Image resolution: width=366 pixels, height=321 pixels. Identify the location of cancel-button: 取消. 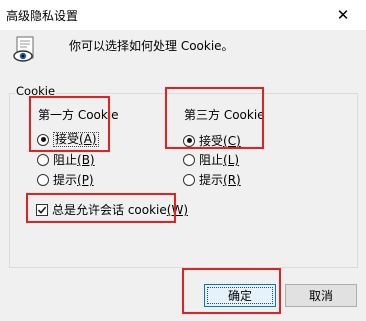
(321, 295).